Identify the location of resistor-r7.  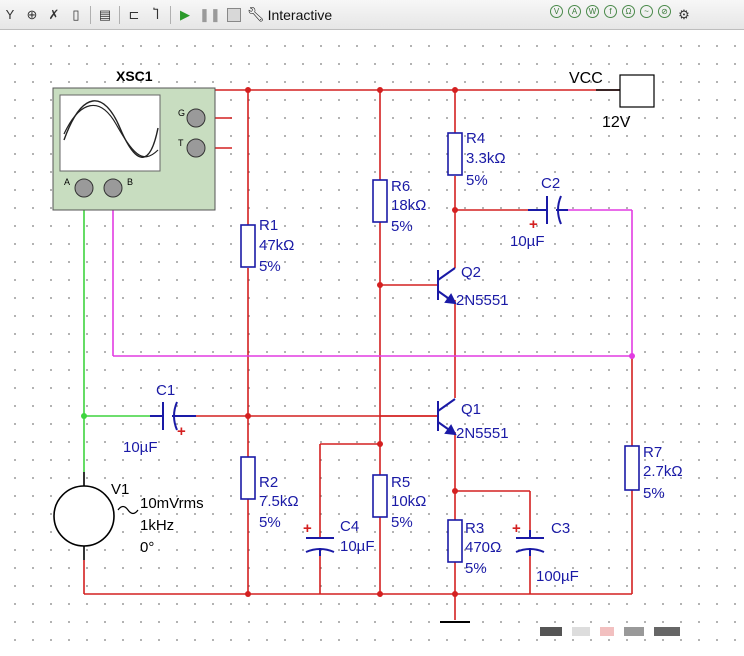
(632, 468).